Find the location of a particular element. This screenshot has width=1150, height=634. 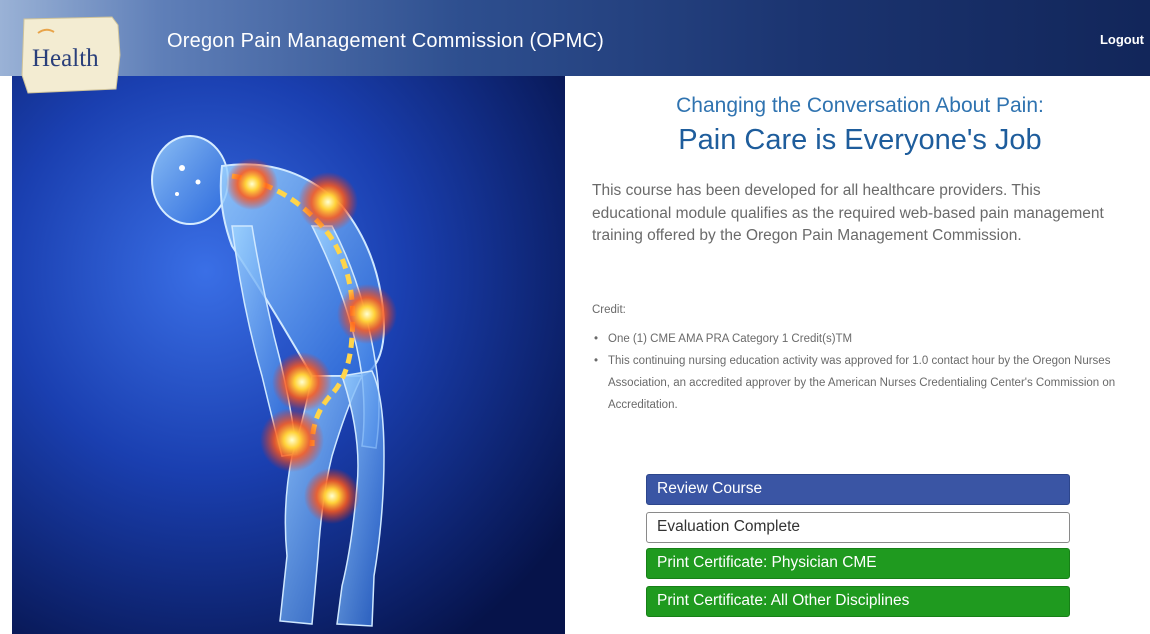

print-physician-certificate-button: Print Certificate: Physician CME is located at coordinates (858, 563).